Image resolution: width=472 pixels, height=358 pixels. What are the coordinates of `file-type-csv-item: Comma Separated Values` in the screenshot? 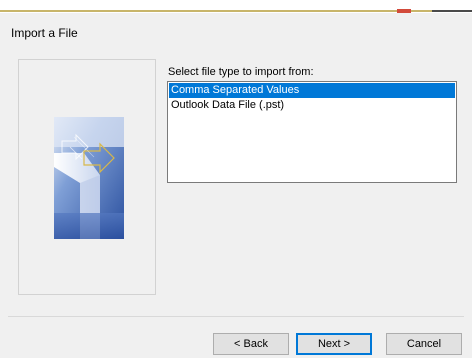 It's located at (312, 90).